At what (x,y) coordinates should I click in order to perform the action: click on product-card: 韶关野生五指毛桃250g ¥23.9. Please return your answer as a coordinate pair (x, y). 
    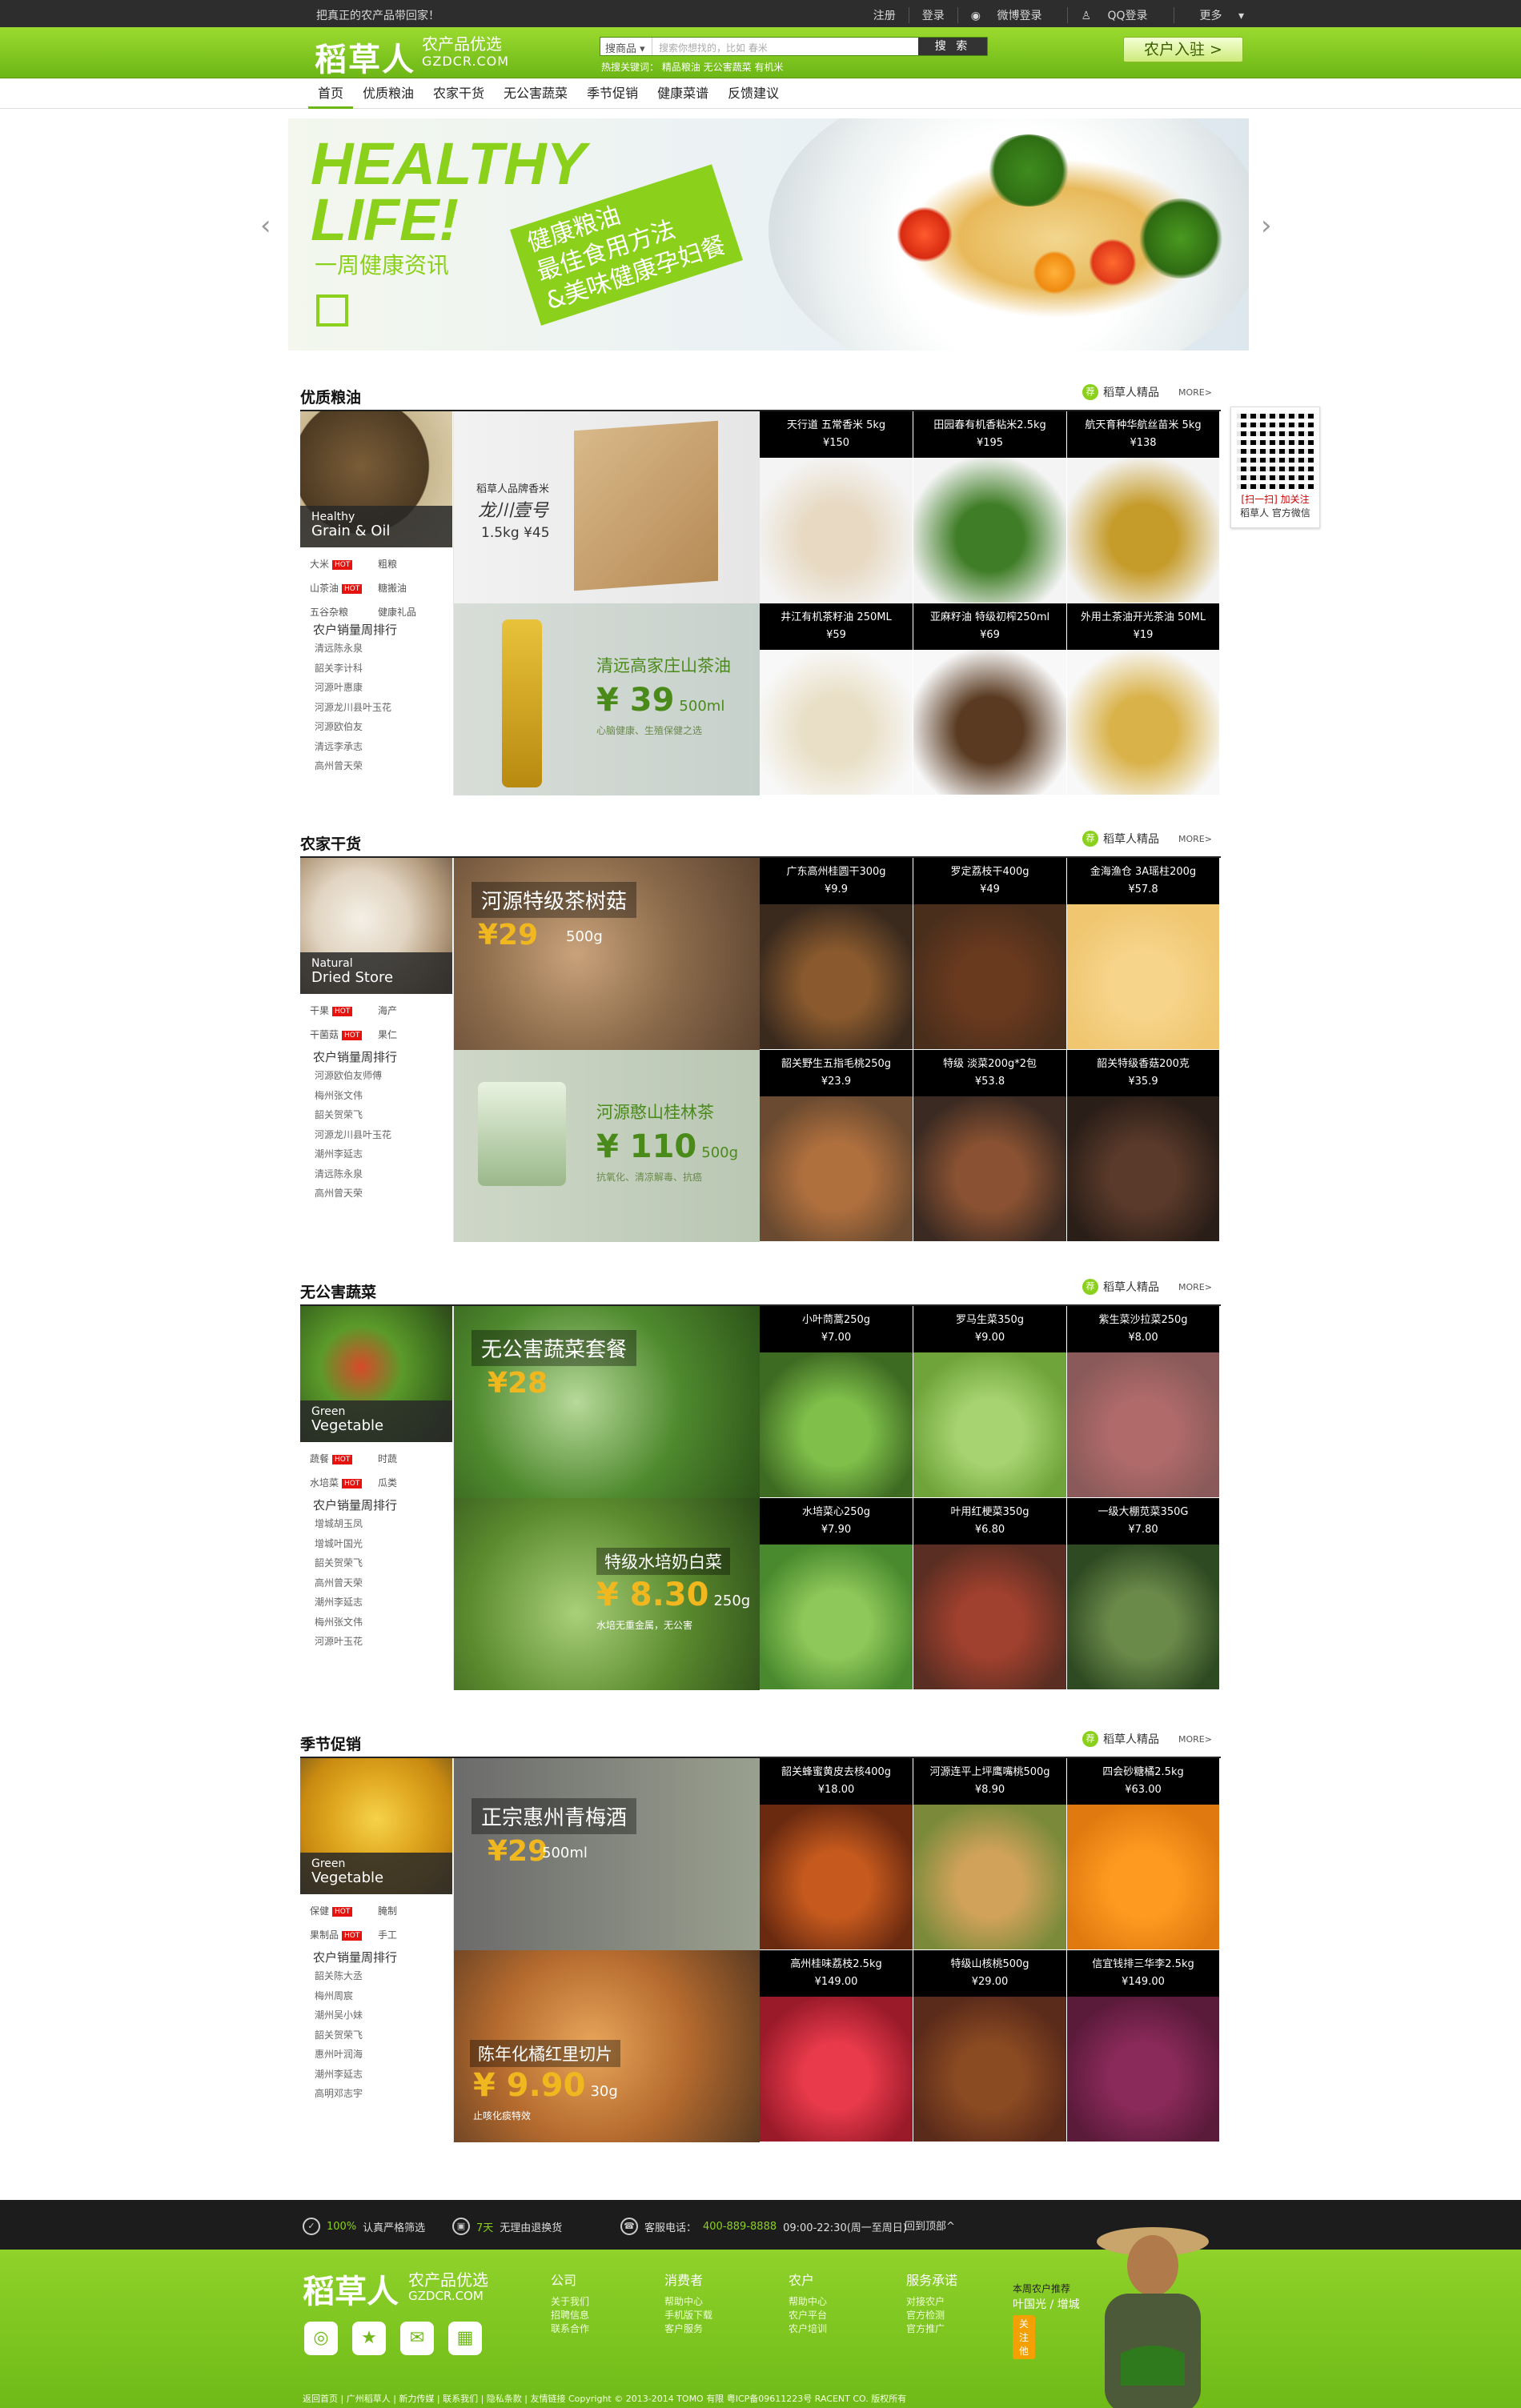
    Looking at the image, I should click on (837, 1146).